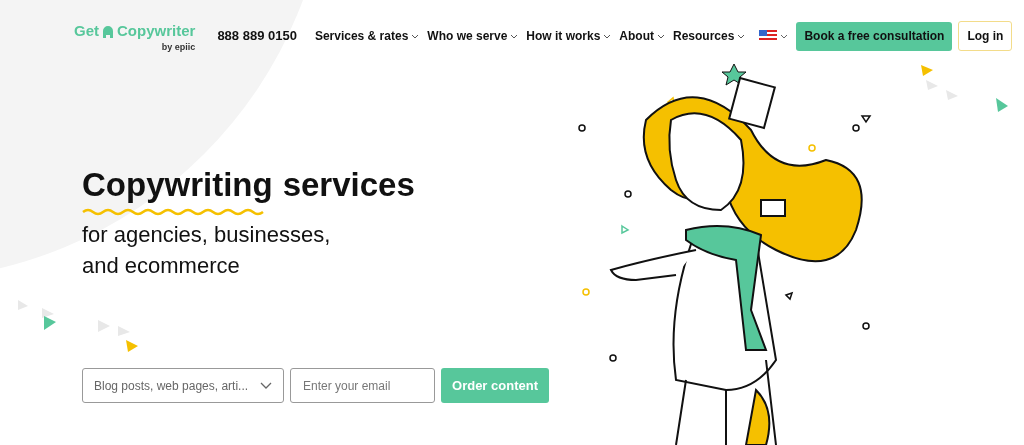 This screenshot has height=445, width=1024. What do you see at coordinates (642, 36) in the screenshot?
I see `nav-menu-item: About` at bounding box center [642, 36].